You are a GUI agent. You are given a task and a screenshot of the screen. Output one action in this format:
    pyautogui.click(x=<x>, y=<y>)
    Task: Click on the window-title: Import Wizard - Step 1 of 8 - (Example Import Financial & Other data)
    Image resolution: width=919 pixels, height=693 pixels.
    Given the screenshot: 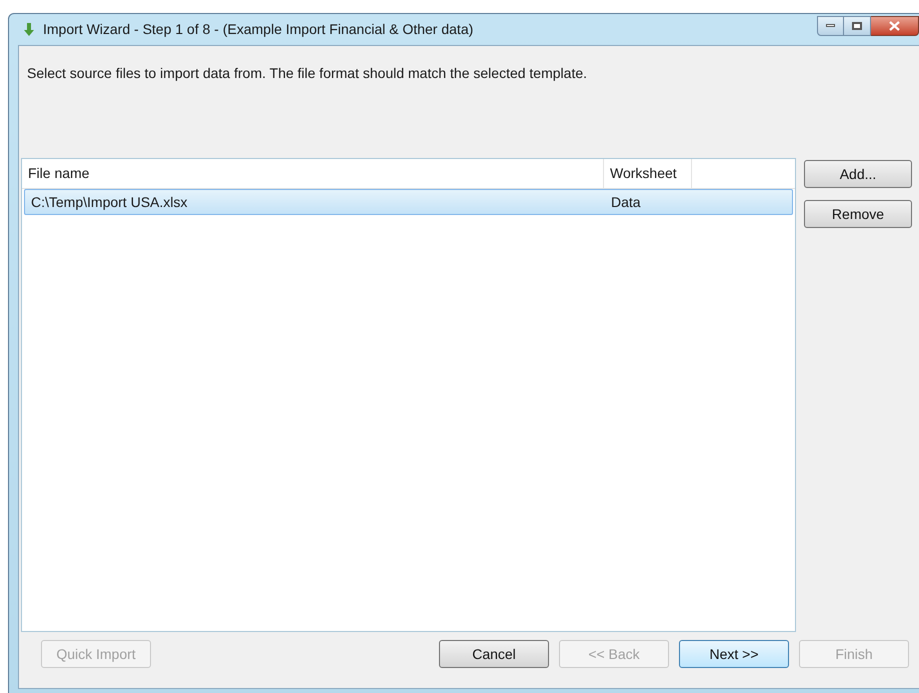 What is the action you would take?
    pyautogui.click(x=258, y=29)
    